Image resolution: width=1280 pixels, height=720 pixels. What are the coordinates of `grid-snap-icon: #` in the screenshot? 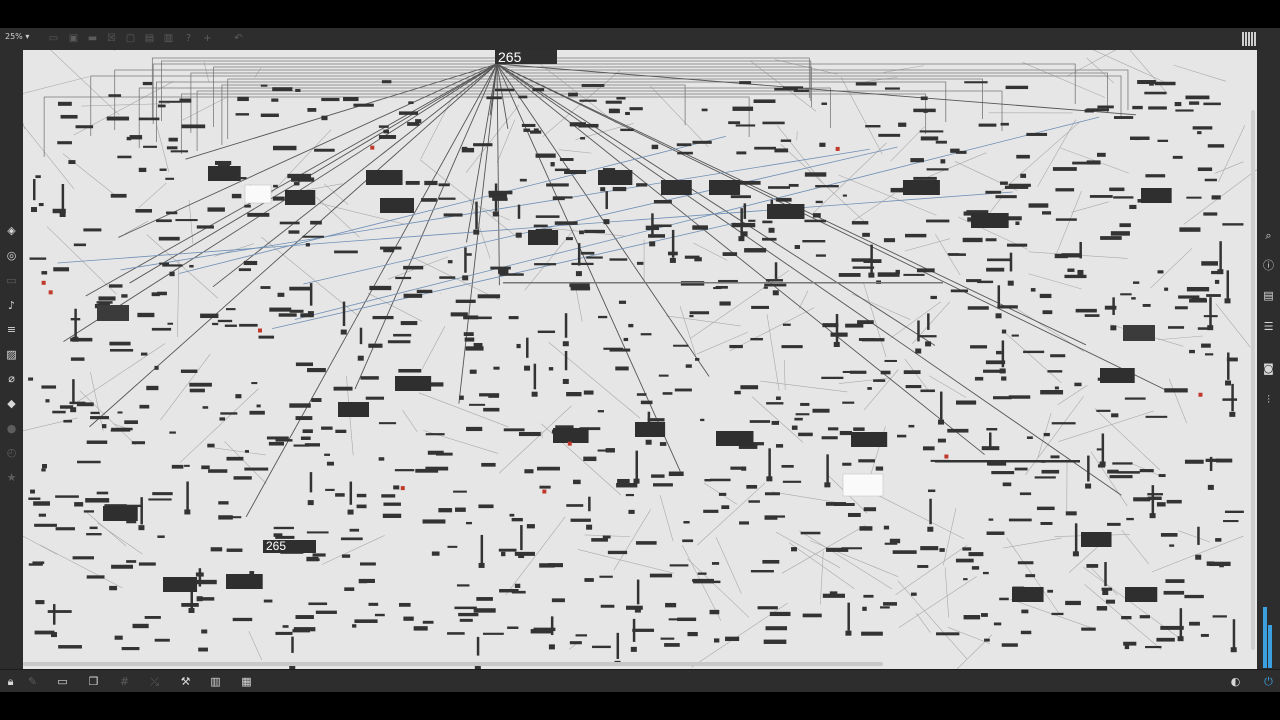 It's located at (124, 681).